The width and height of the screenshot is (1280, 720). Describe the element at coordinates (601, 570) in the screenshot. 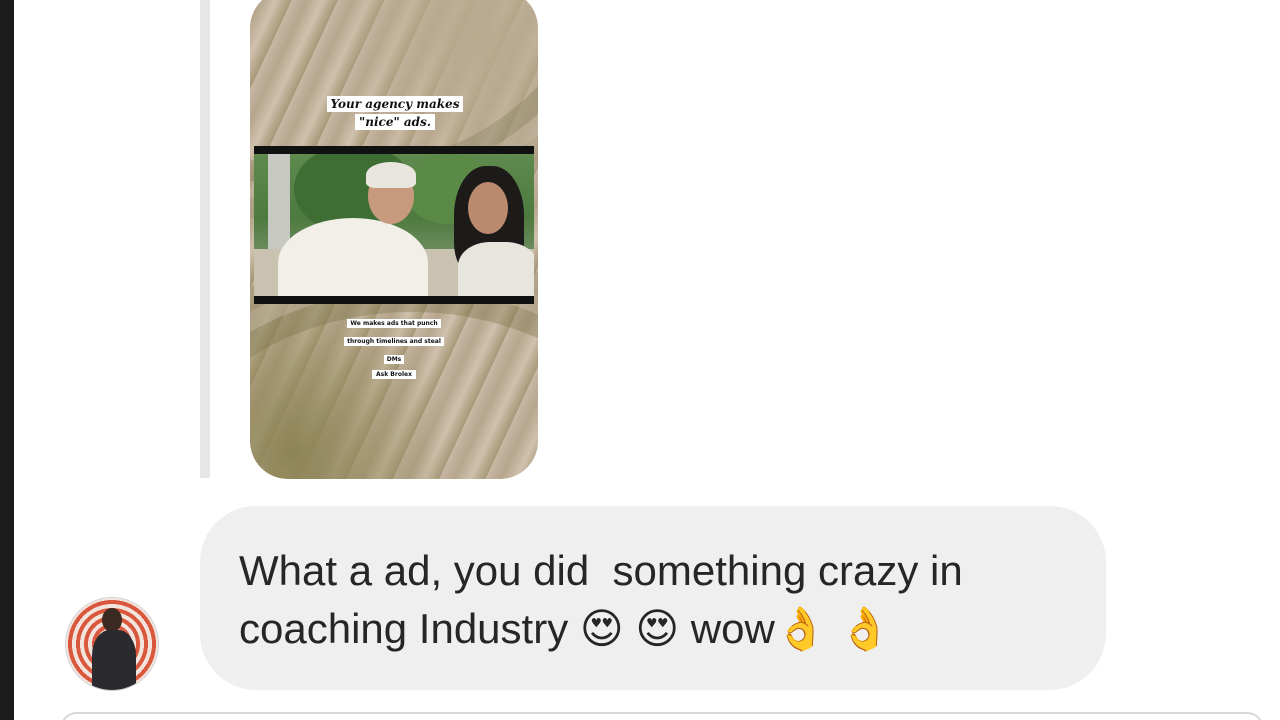

I see `message-line-1: What a ad, you did something crazy in` at that location.